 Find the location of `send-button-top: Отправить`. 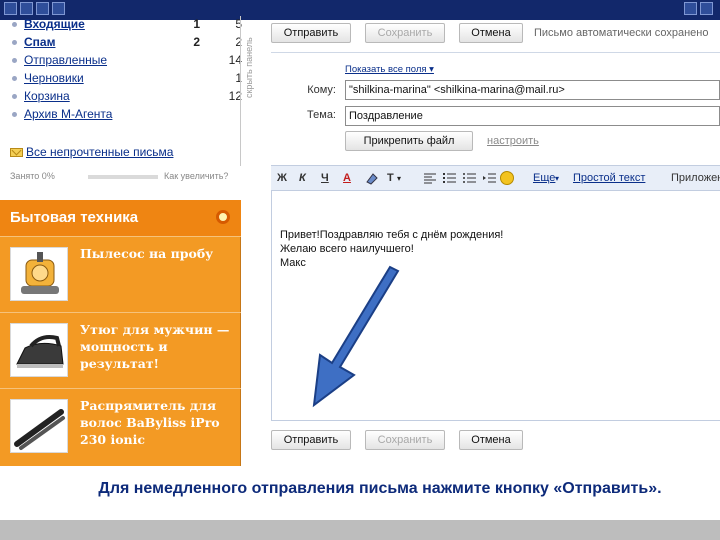

send-button-top: Отправить is located at coordinates (311, 33).